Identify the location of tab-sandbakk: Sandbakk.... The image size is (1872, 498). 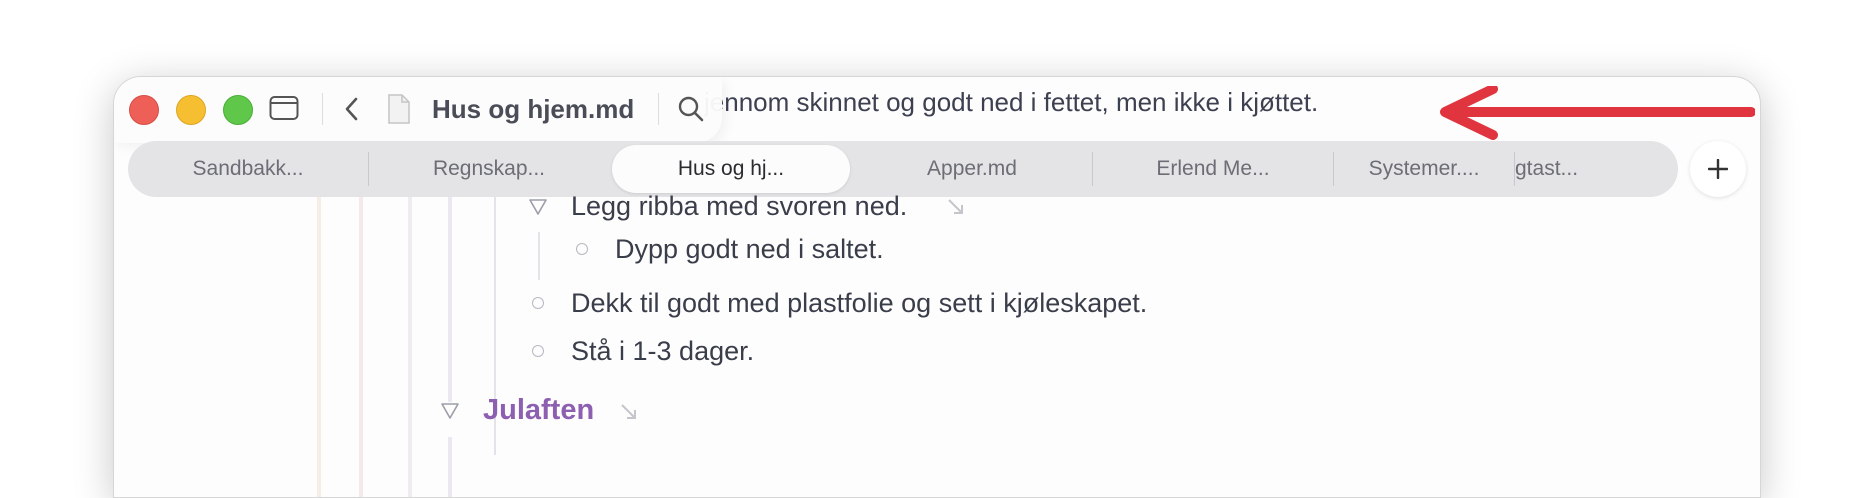
(248, 169).